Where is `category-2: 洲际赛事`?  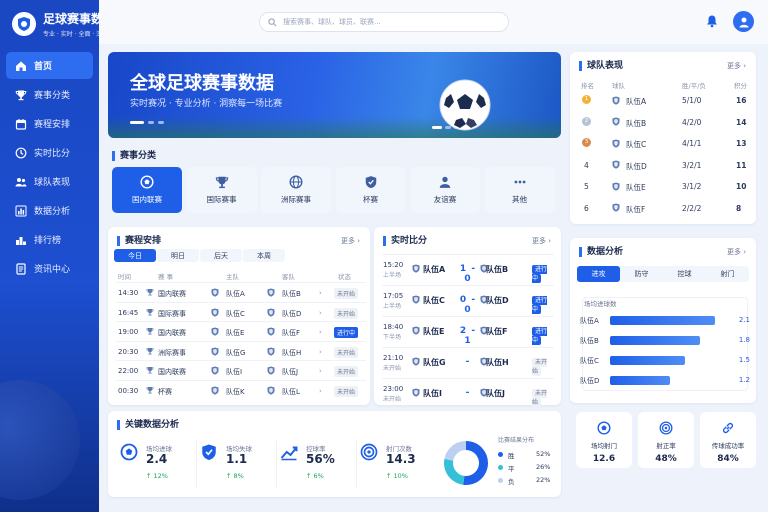
category-2: 洲际赛事 is located at coordinates (296, 190).